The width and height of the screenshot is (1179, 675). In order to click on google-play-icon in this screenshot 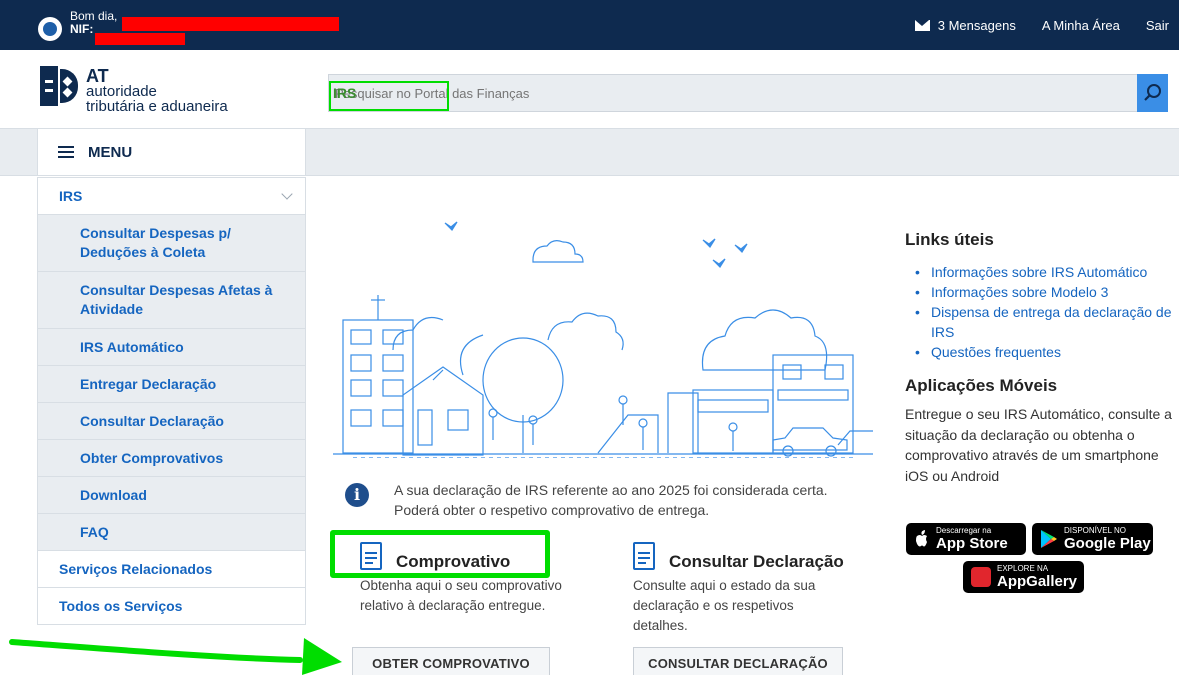, I will do `click(1049, 539)`.